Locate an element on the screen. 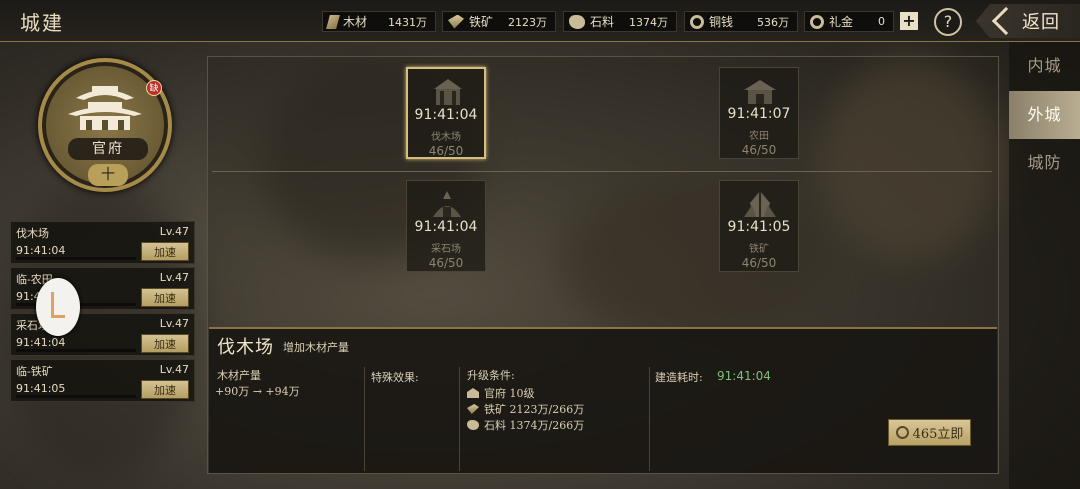  resource-value: 1374万 is located at coordinates (648, 22).